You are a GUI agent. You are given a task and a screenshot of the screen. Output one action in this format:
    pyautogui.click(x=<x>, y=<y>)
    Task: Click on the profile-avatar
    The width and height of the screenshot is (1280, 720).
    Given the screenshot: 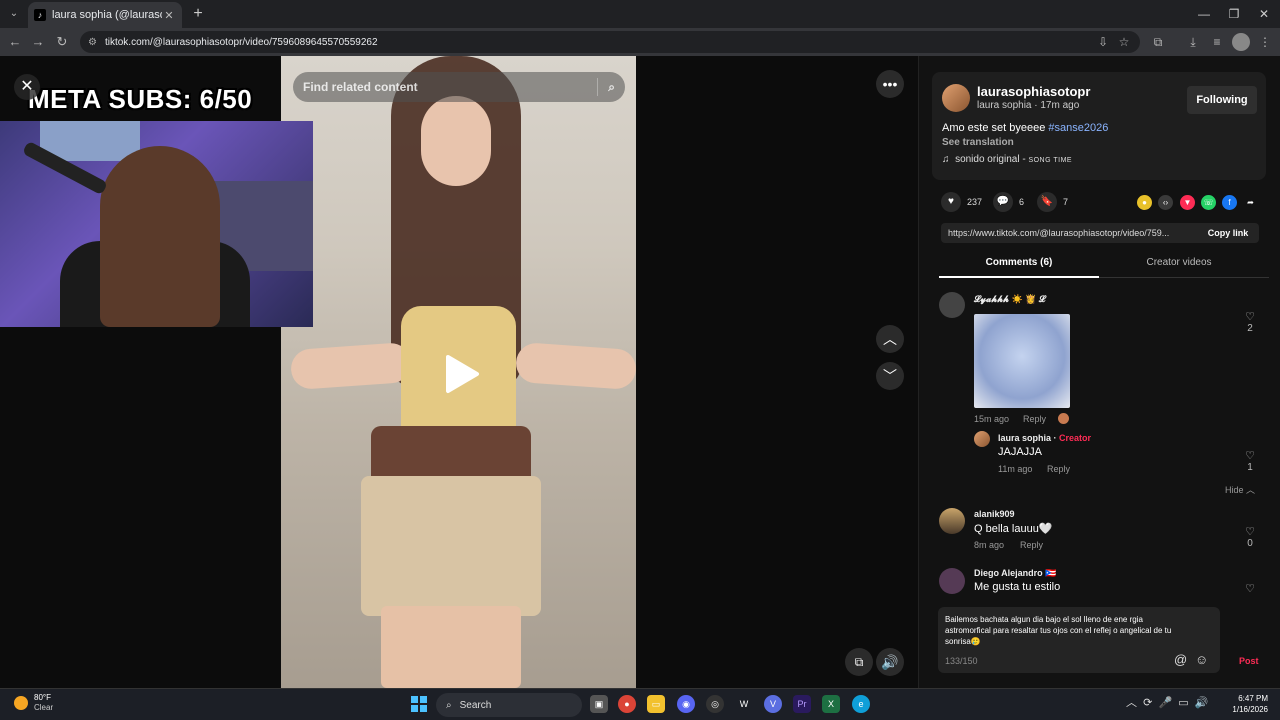 What is the action you would take?
    pyautogui.click(x=1241, y=42)
    